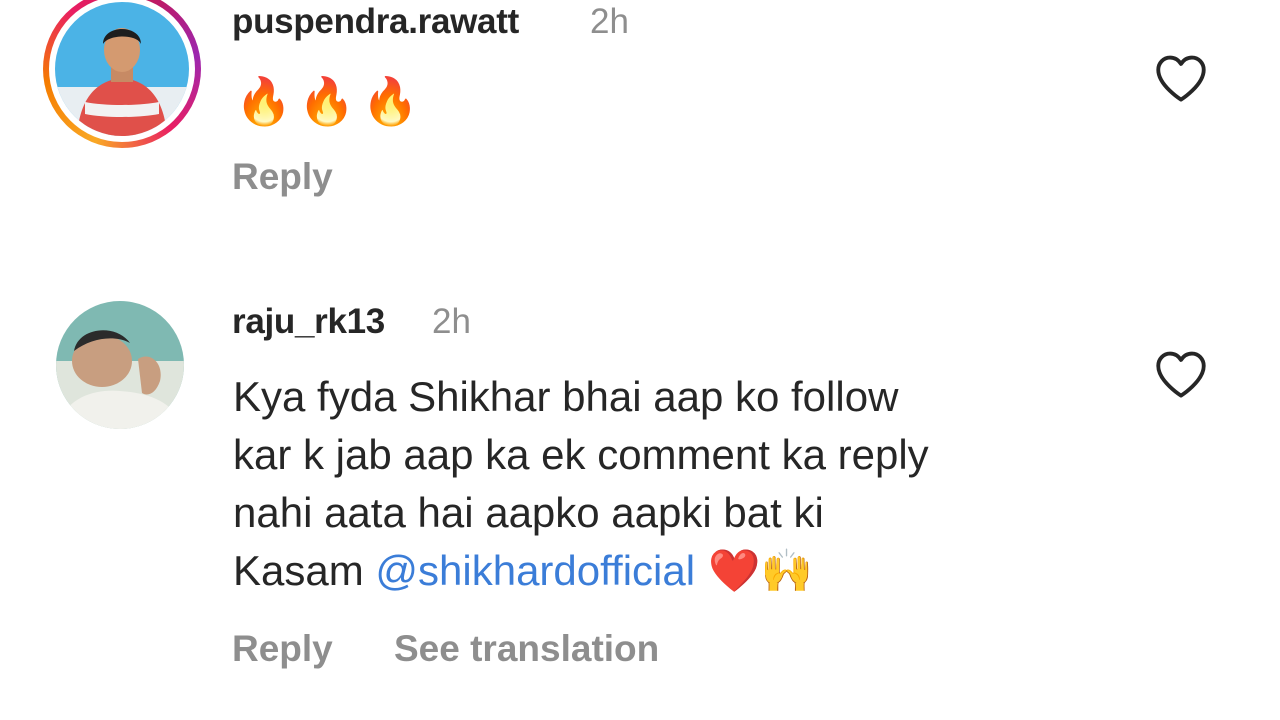 The height and width of the screenshot is (720, 1280). I want to click on comment-text-line: kar k jab aap ka ek comment ka reply, so click(581, 454).